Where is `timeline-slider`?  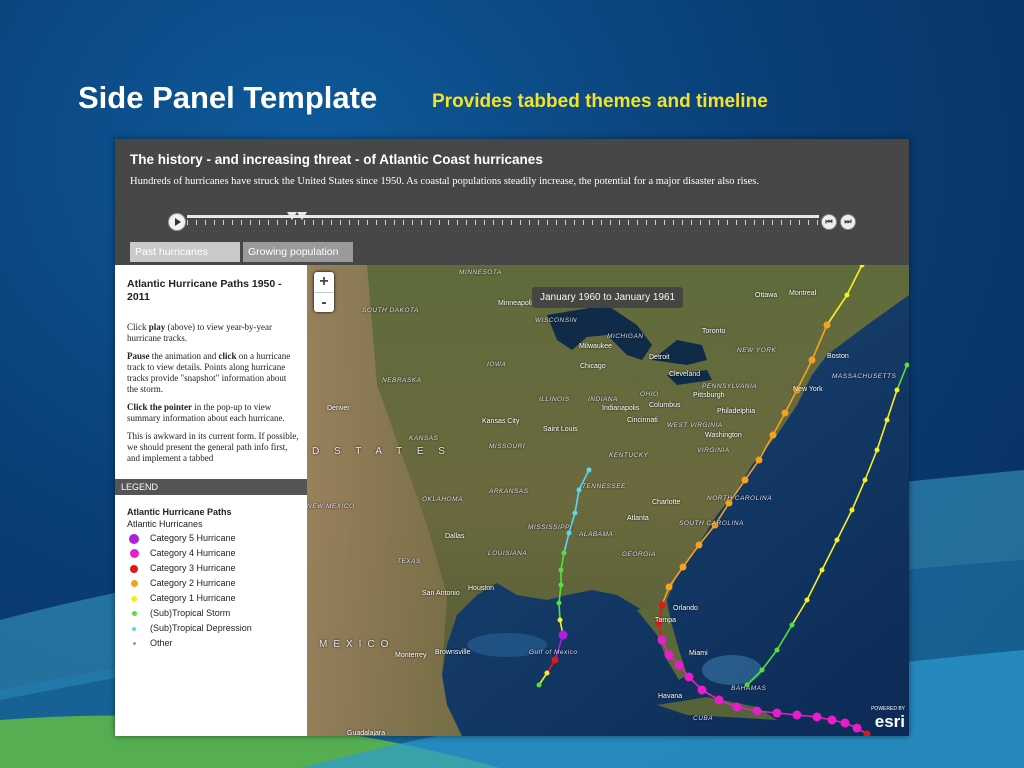 timeline-slider is located at coordinates (503, 216).